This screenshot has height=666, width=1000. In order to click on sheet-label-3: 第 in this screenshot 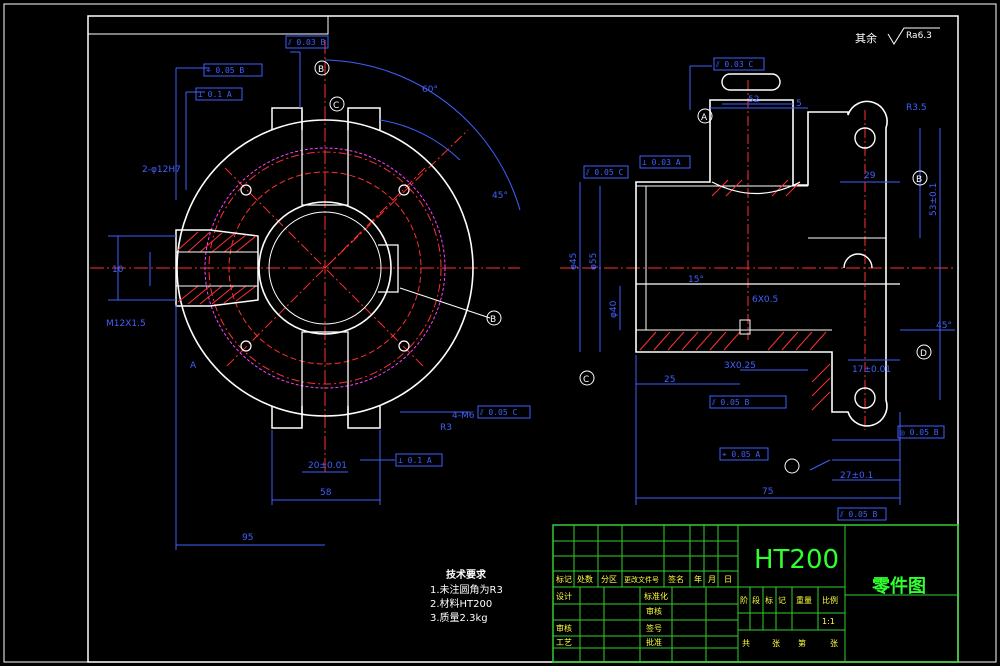, I will do `click(802, 643)`.